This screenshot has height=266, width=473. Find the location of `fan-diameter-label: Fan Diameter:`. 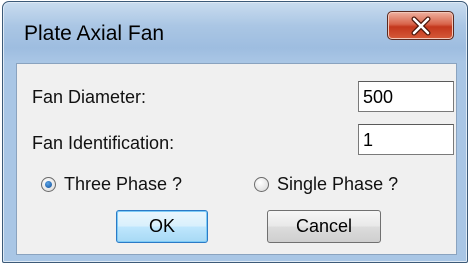

fan-diameter-label: Fan Diameter: is located at coordinates (89, 97).